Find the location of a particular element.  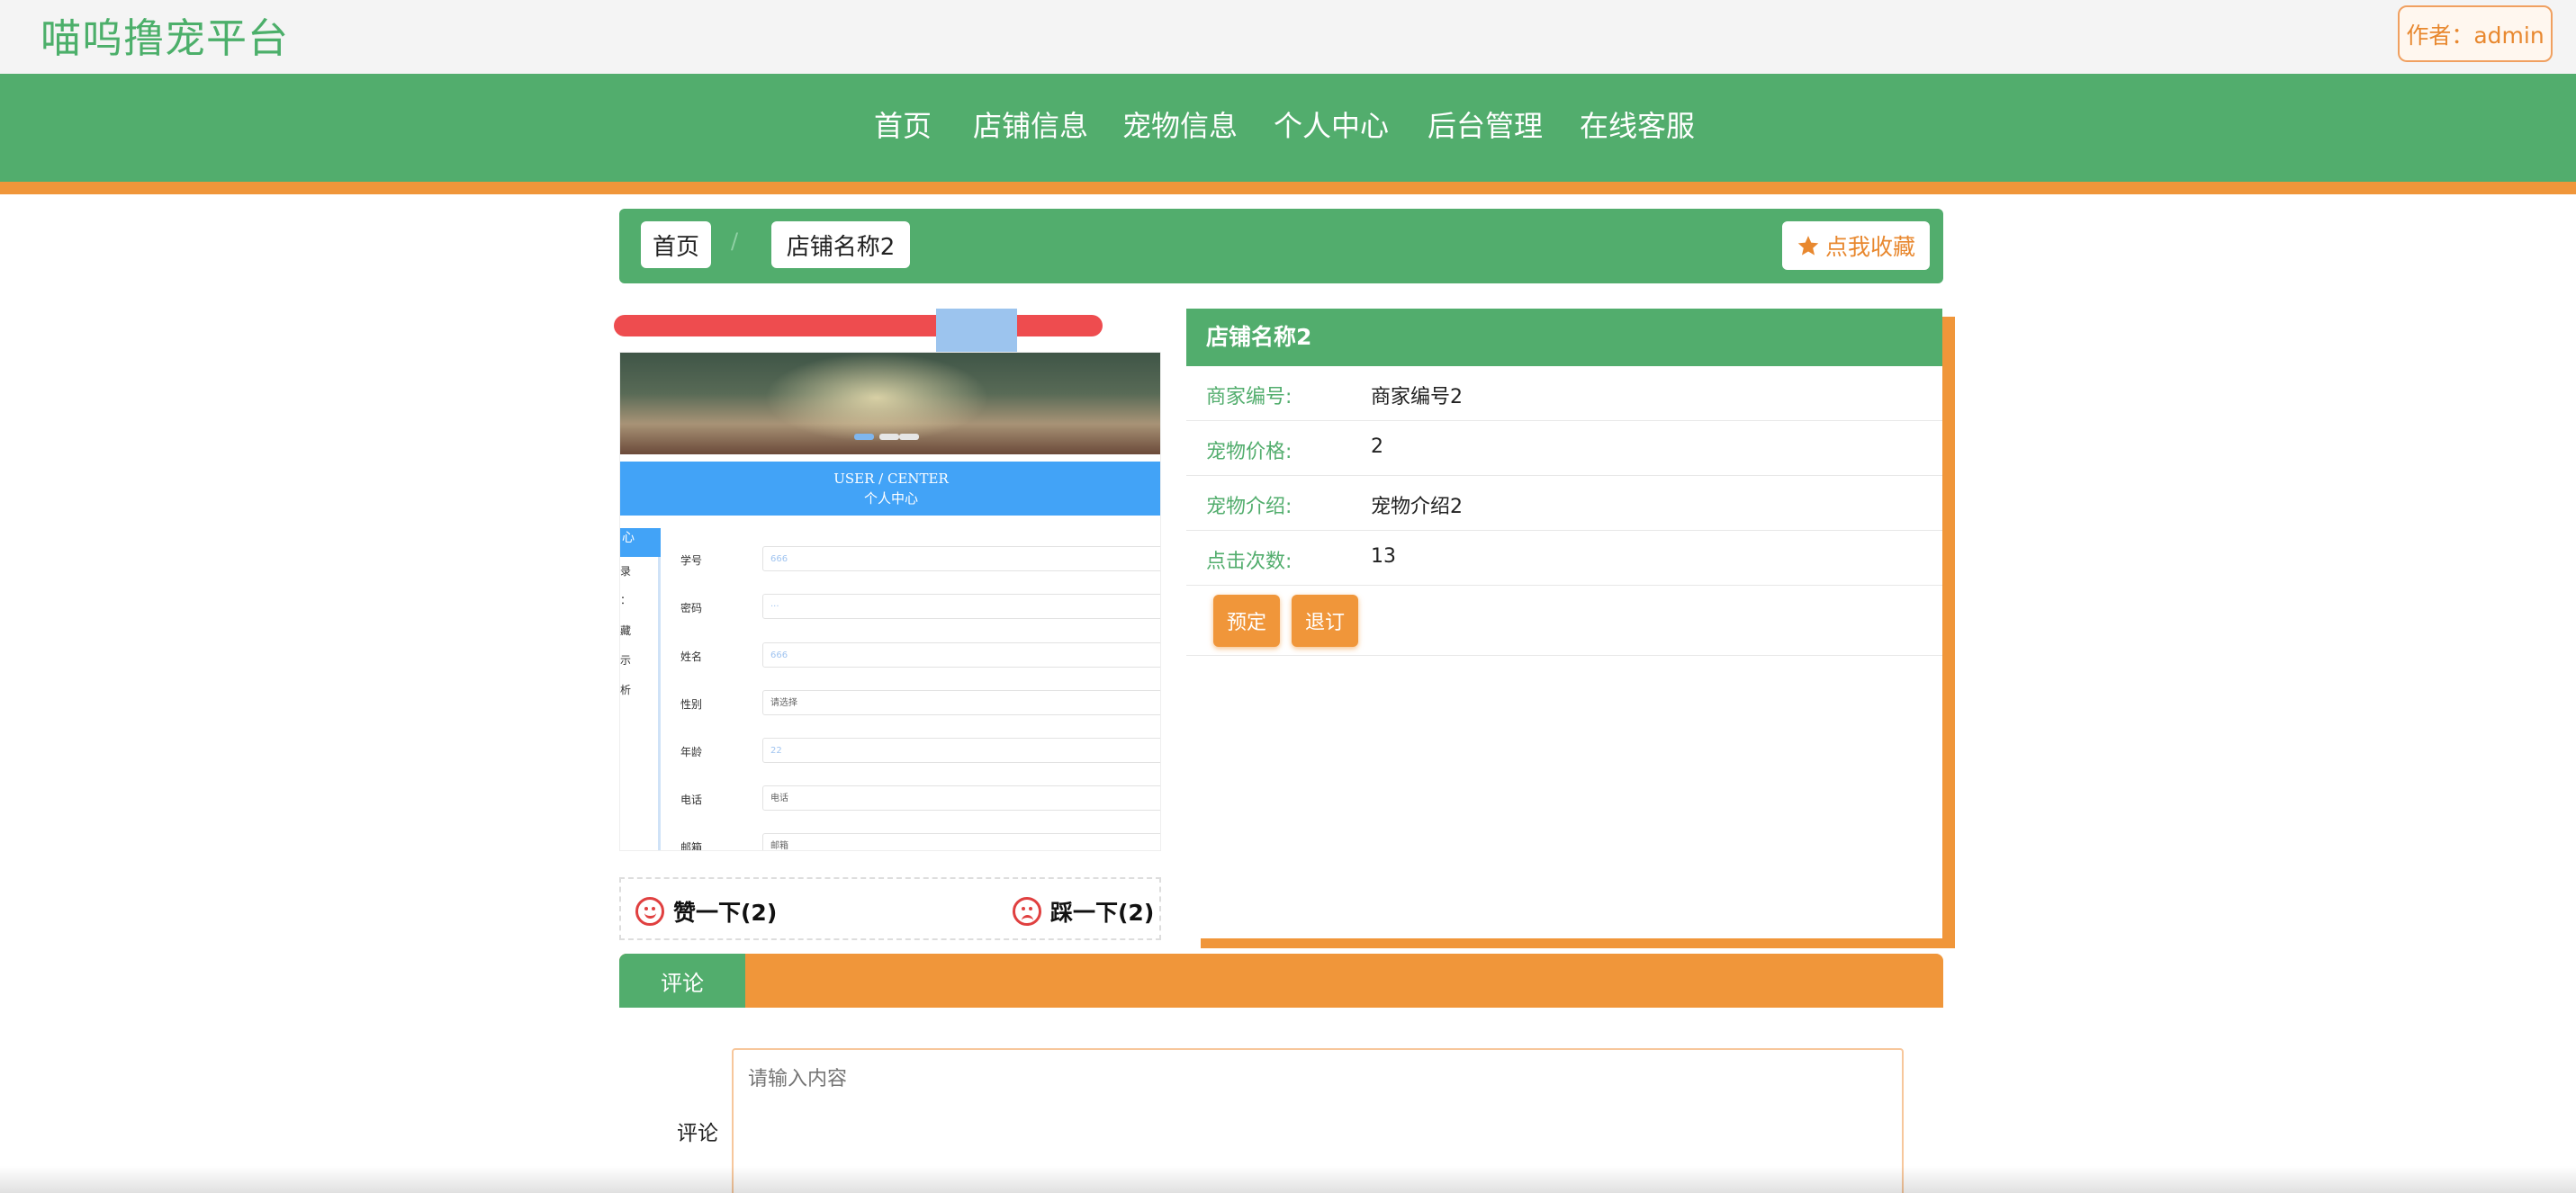

cancel-booking-button: 退订 is located at coordinates (1325, 621).